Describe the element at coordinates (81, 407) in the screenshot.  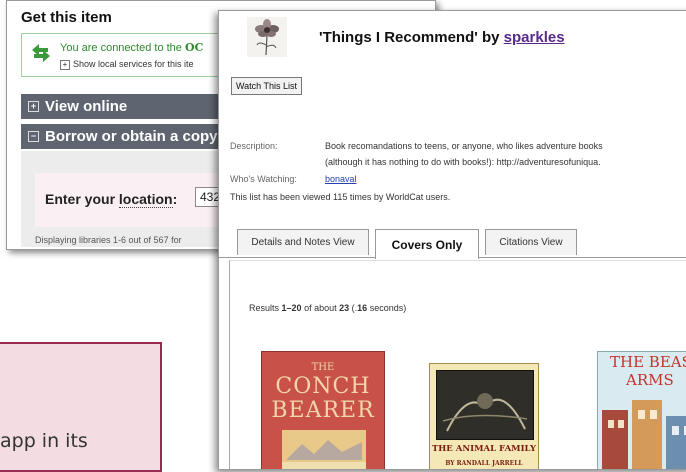
I see `slide-callout-box: app in its` at that location.